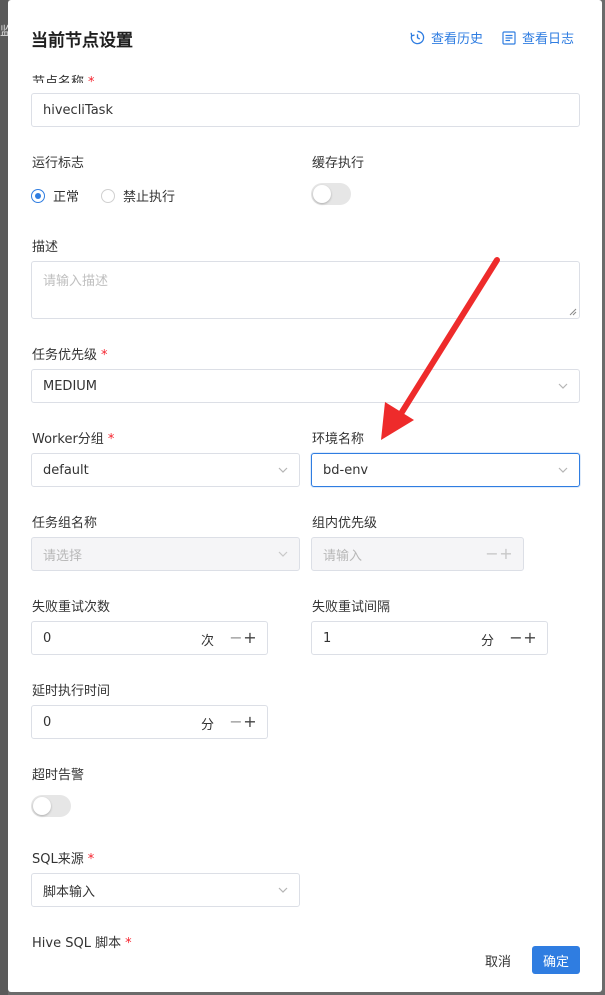 The height and width of the screenshot is (995, 605). I want to click on hive-sql-script-label-text: Hive SQL 脚本, so click(77, 943).